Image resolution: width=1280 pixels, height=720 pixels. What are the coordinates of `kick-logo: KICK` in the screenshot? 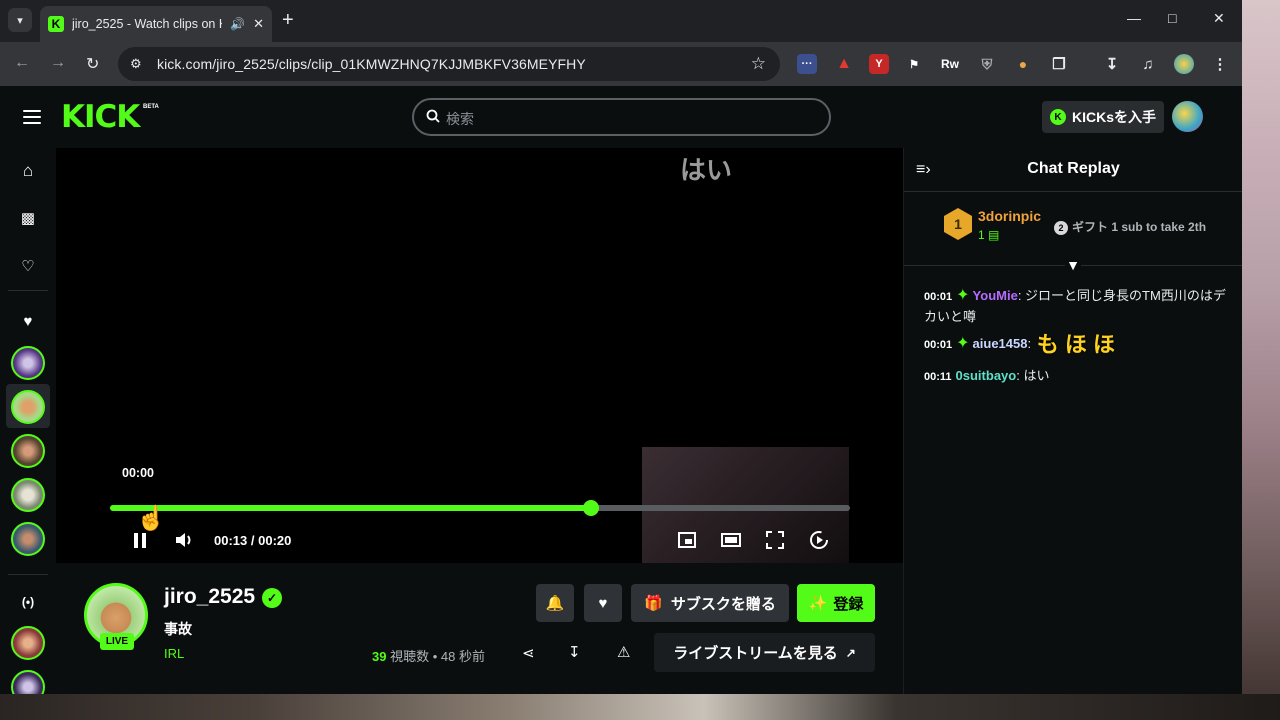 It's located at (100, 117).